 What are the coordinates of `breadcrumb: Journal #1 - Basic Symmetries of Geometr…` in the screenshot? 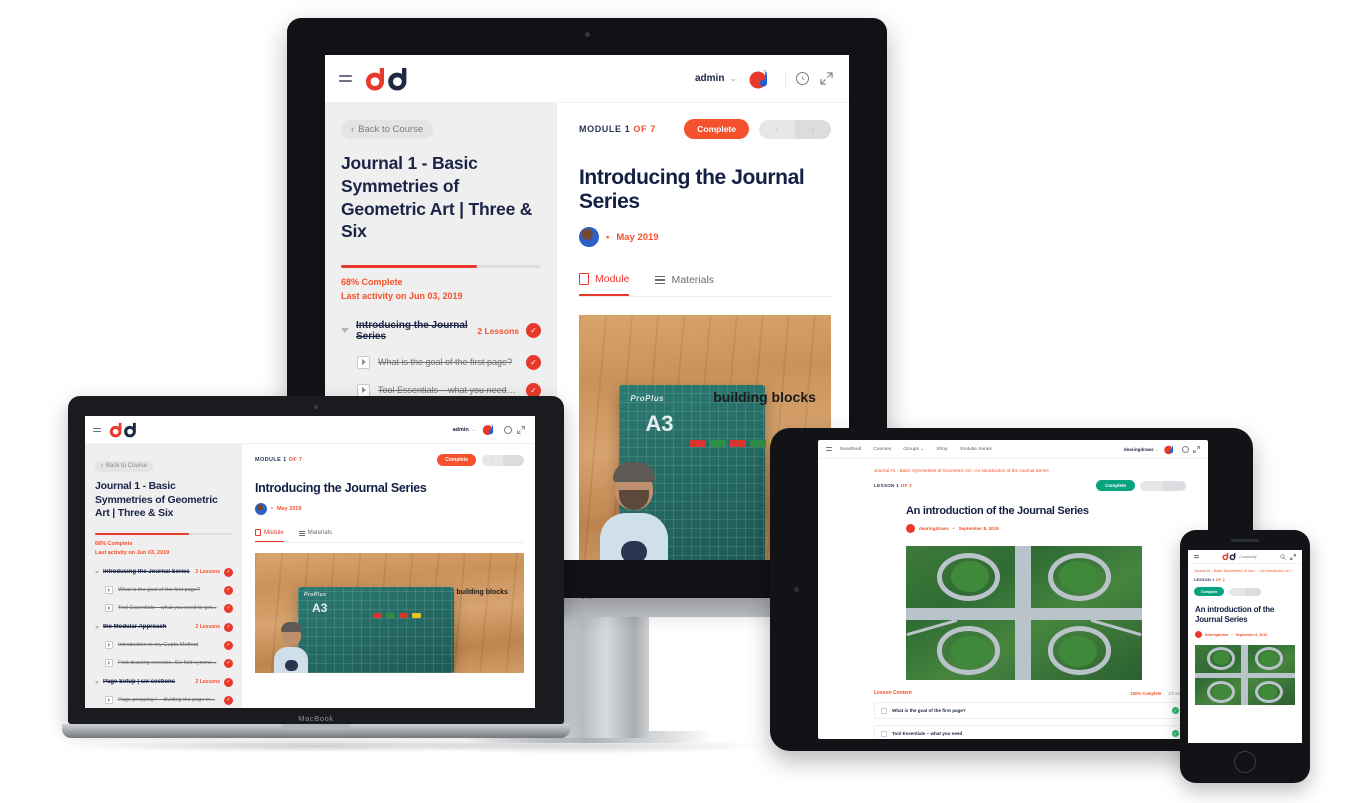 It's located at (1013, 466).